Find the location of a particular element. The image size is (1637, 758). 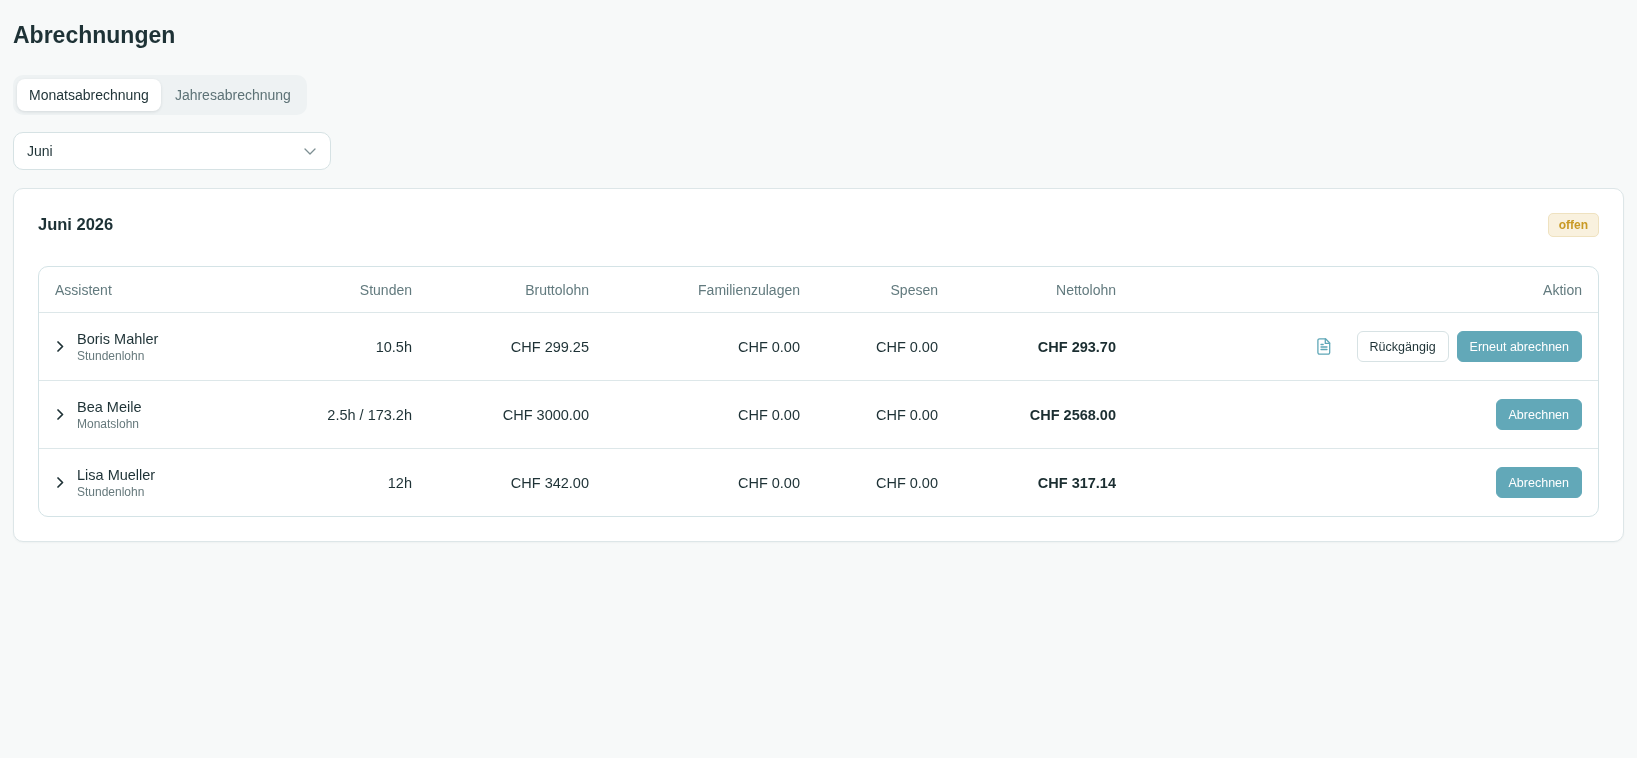

month-select: Juni is located at coordinates (172, 151).